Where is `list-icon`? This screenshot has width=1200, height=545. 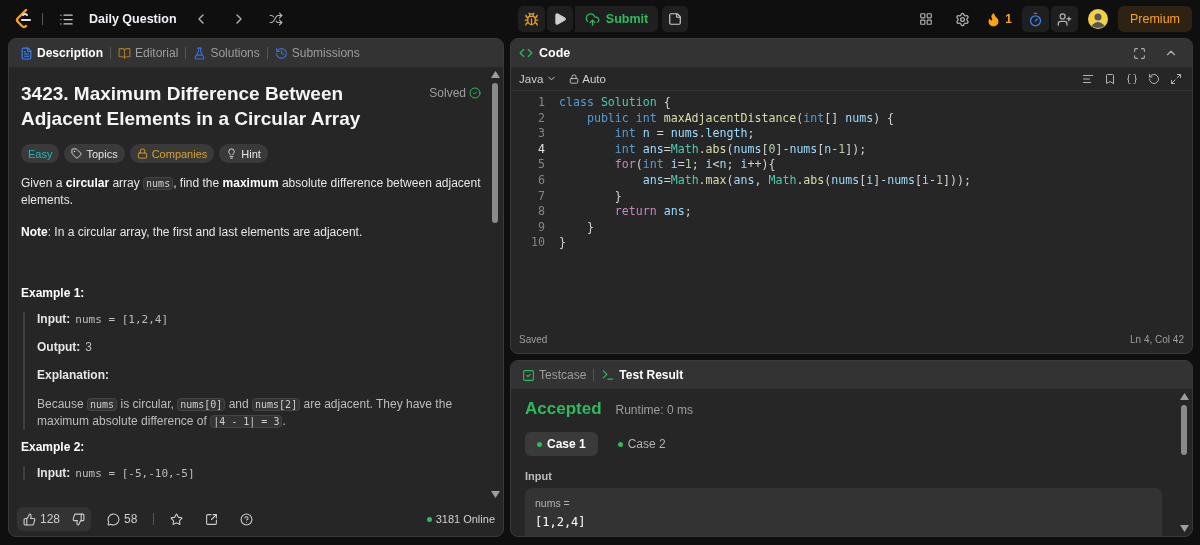 list-icon is located at coordinates (66, 19).